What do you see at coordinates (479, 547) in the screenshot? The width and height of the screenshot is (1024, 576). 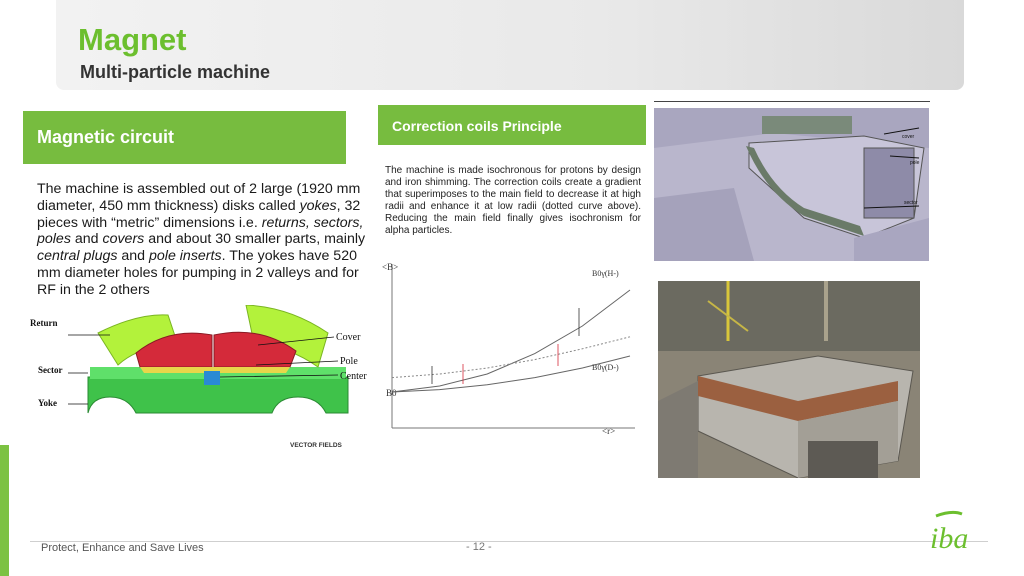 I see `page-number: - 12 -` at bounding box center [479, 547].